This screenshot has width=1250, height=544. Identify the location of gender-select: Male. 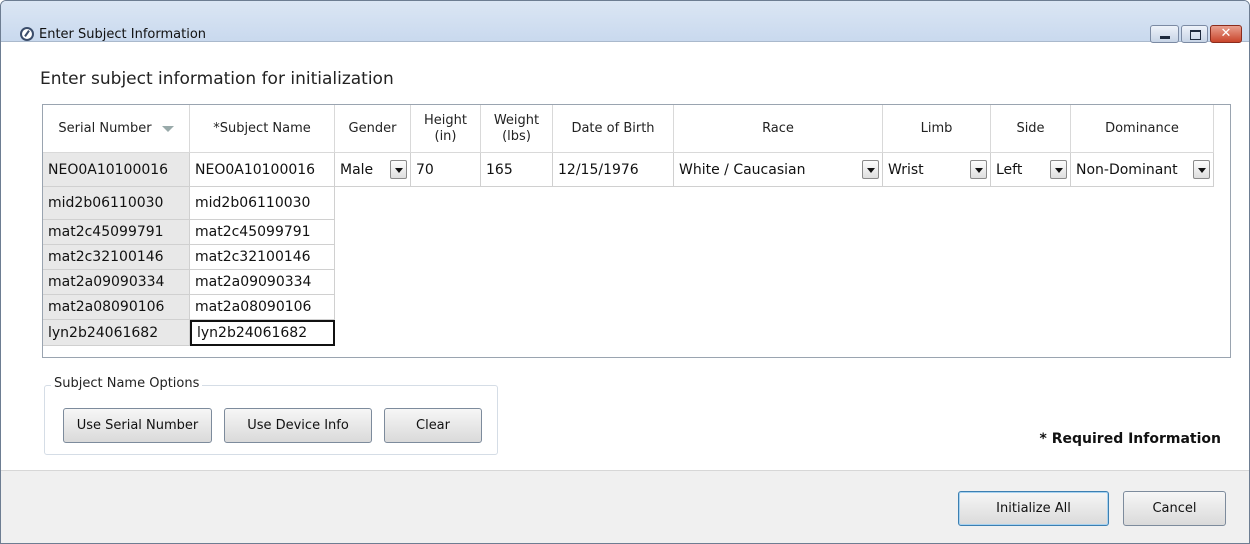
(373, 170).